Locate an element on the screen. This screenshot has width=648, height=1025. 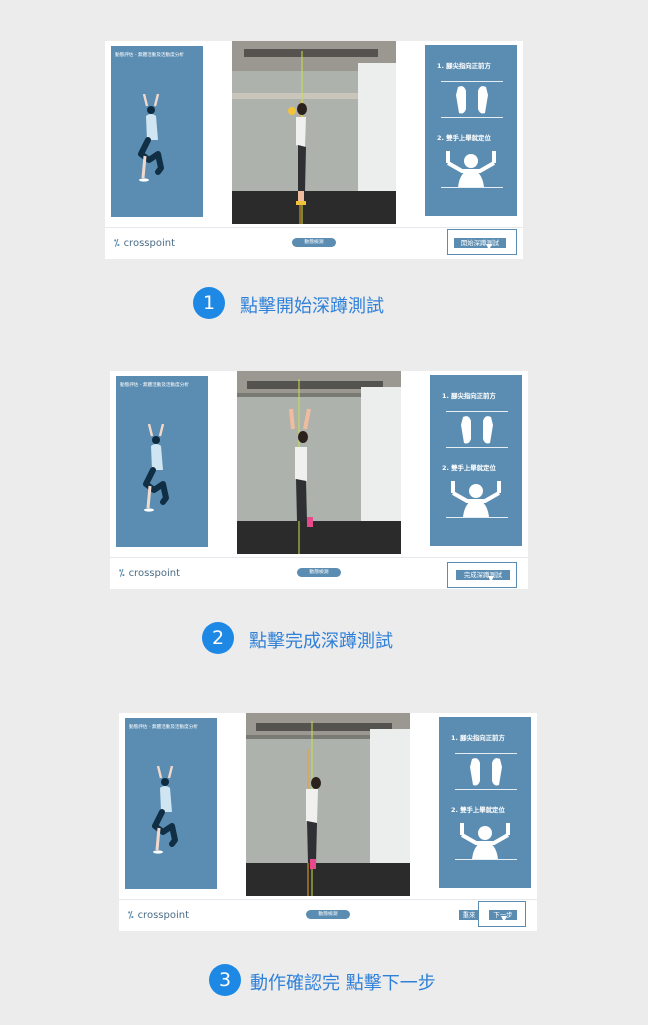
footer-bar: ⁒ crosspoint 動態檢測 開始深蹲測試 is located at coordinates (314, 243).